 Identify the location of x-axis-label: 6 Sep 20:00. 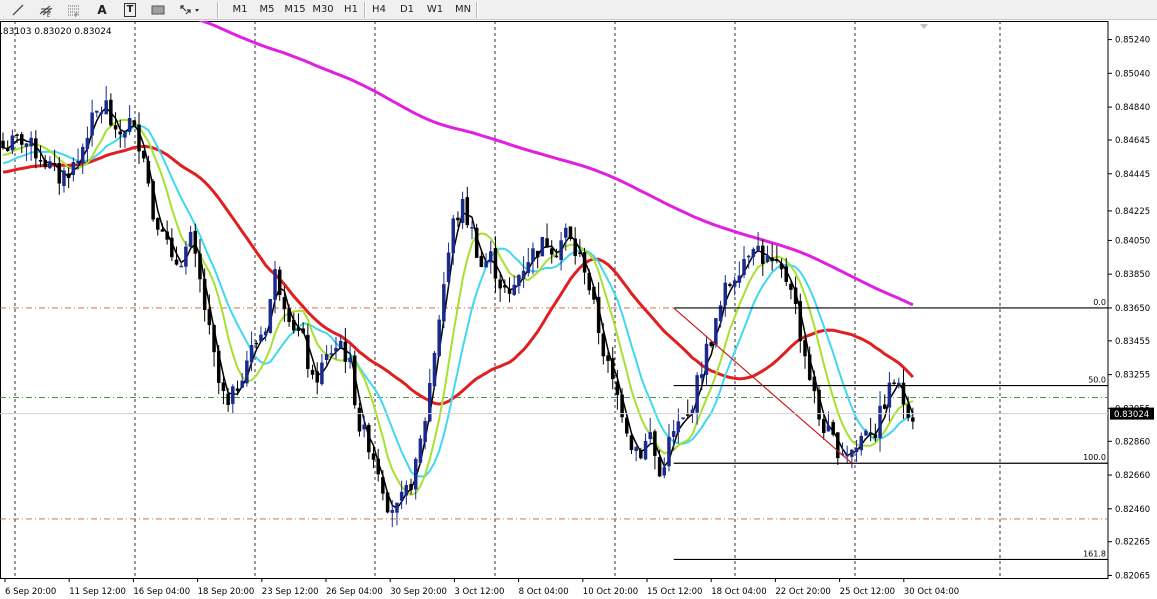
(30, 592).